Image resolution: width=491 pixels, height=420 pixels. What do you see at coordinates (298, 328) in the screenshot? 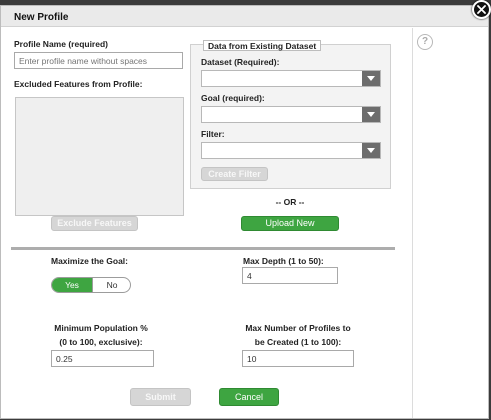
I see `max-profiles-label-line1: Max Number of Profiles to` at bounding box center [298, 328].